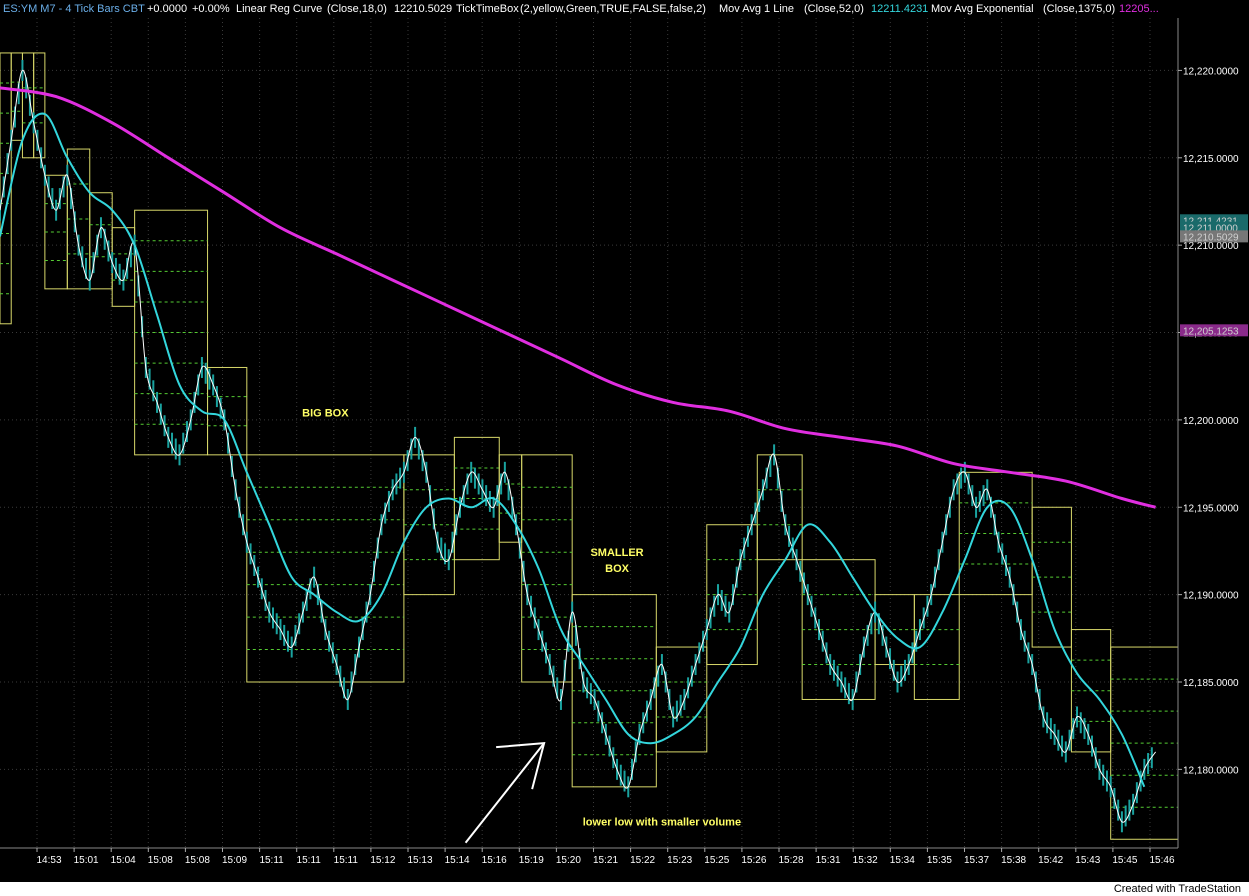 This screenshot has height=896, width=1249. Describe the element at coordinates (1124, 860) in the screenshot. I see `x-tick-label: 15:45` at that location.